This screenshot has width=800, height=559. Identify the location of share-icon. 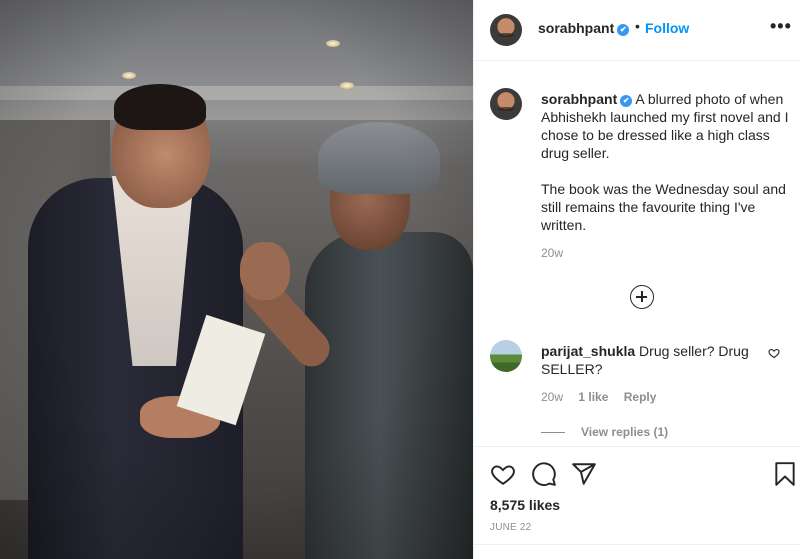
(584, 474).